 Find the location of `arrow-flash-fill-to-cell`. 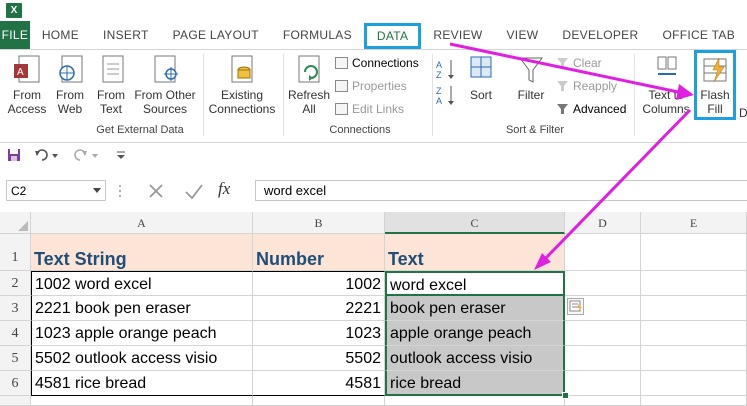

arrow-flash-fill-to-cell is located at coordinates (616, 186).